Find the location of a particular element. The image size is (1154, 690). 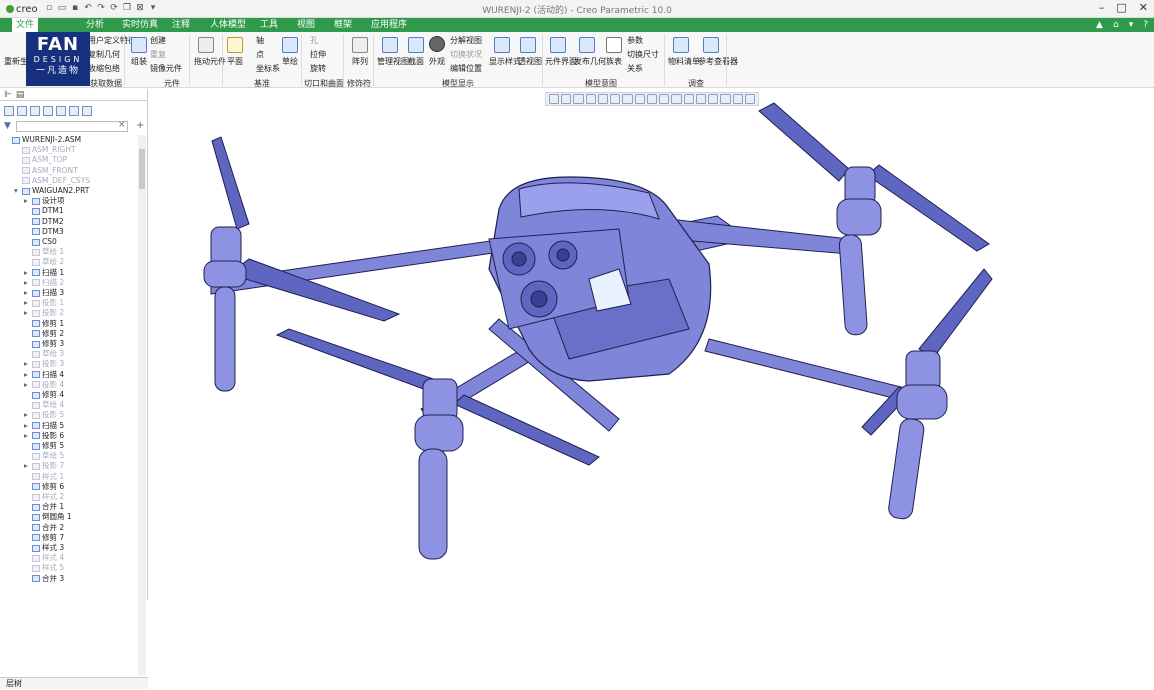

tab-file: 文件 is located at coordinates (25, 25).